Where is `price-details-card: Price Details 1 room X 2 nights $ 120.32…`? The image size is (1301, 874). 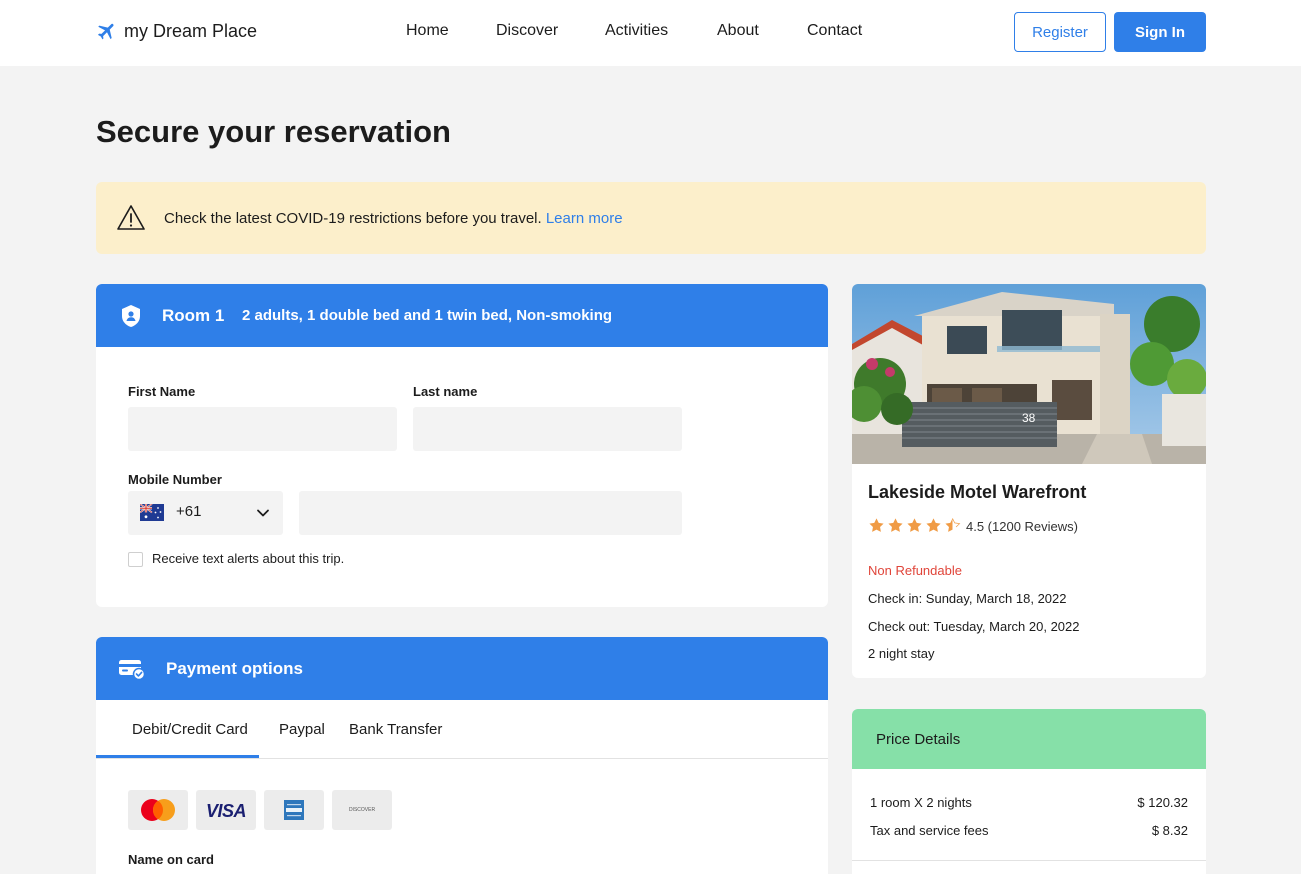 price-details-card: Price Details 1 room X 2 nights $ 120.32… is located at coordinates (1029, 791).